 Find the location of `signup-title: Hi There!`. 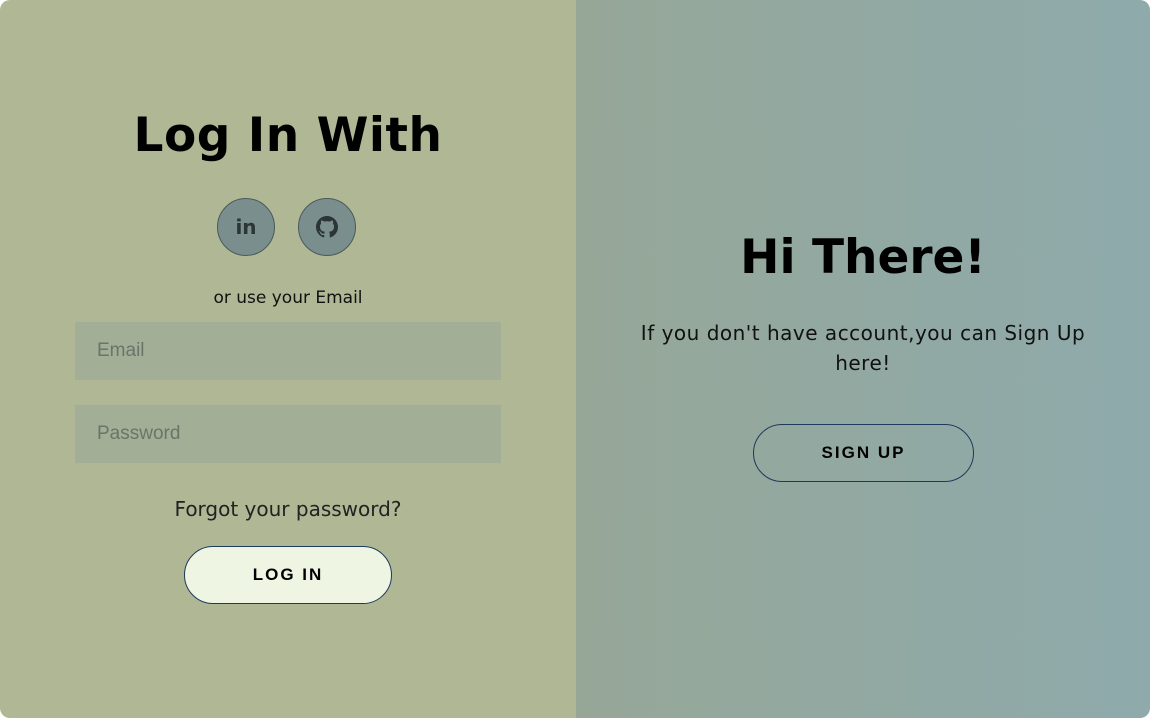

signup-title: Hi There! is located at coordinates (863, 257).